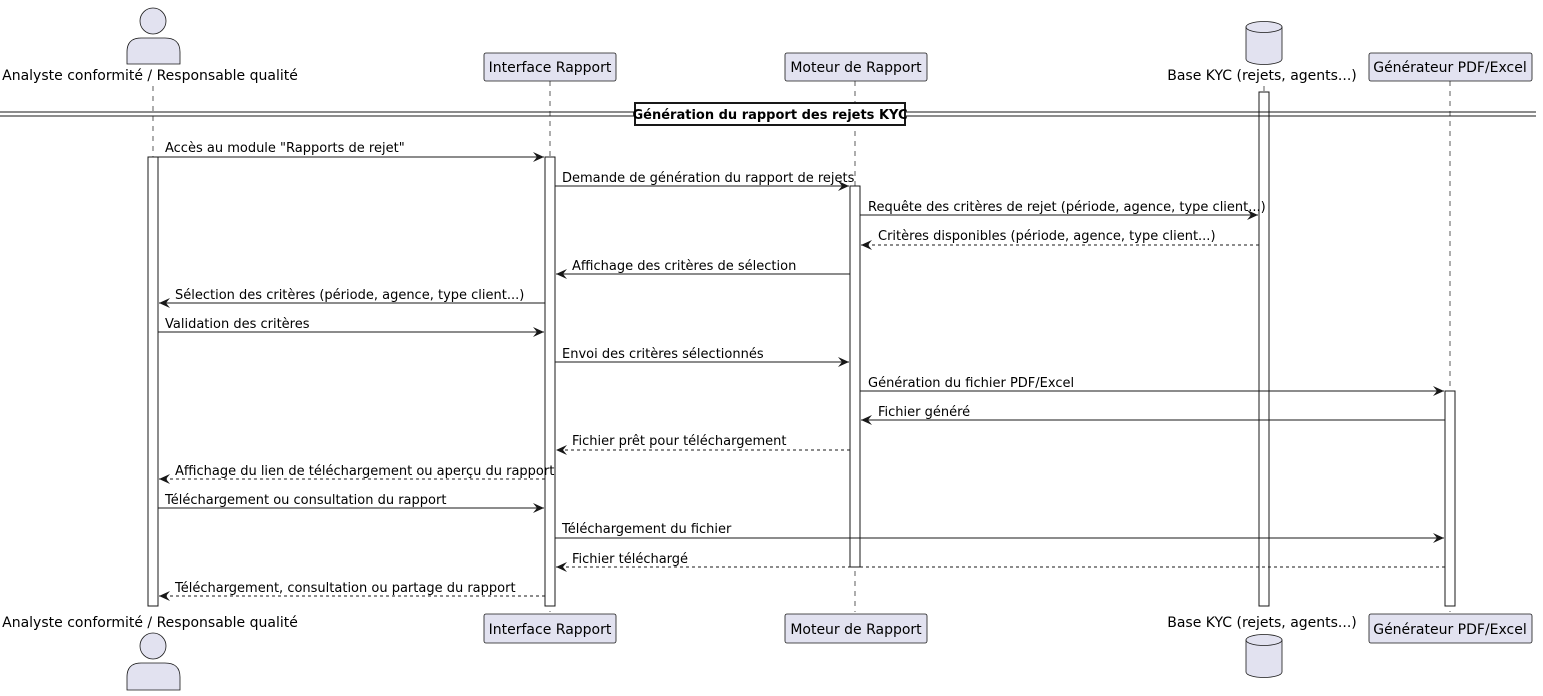  I want to click on participant-label-generateur-bottom: Générateur PDF/Excel, so click(1450, 630).